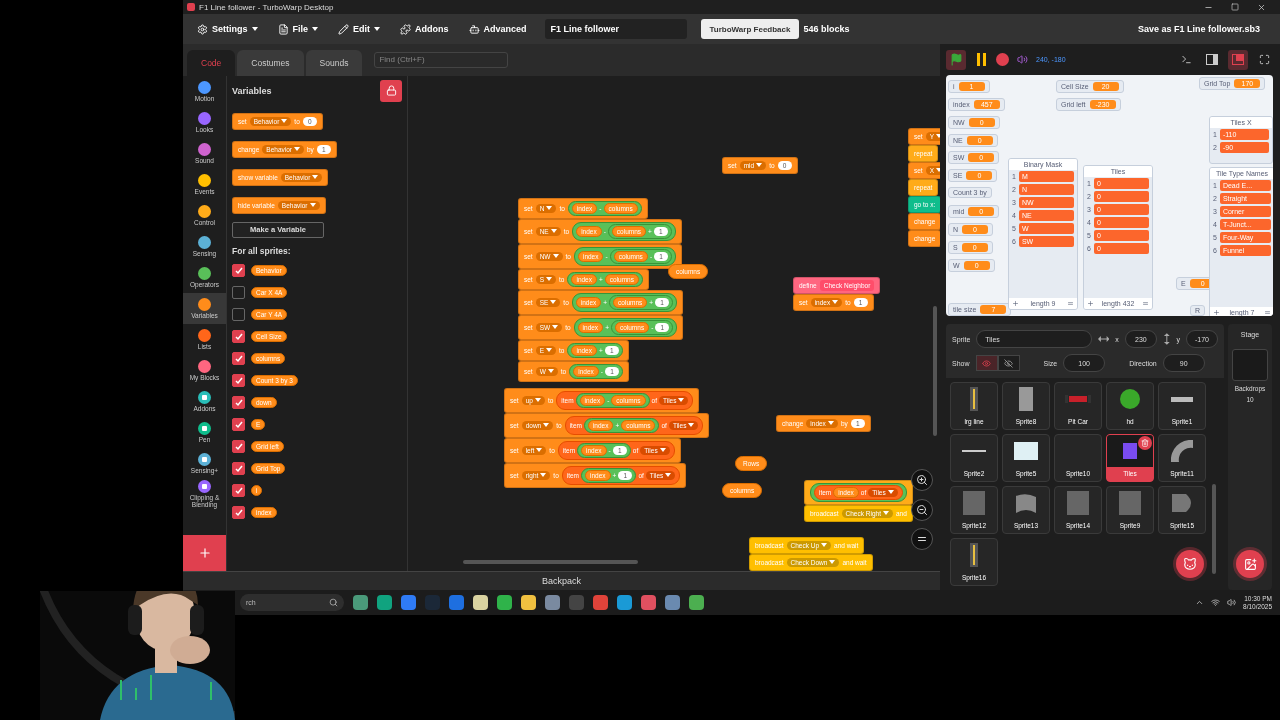 The width and height of the screenshot is (1280, 720). What do you see at coordinates (334, 62) in the screenshot?
I see `tab: Sounds` at bounding box center [334, 62].